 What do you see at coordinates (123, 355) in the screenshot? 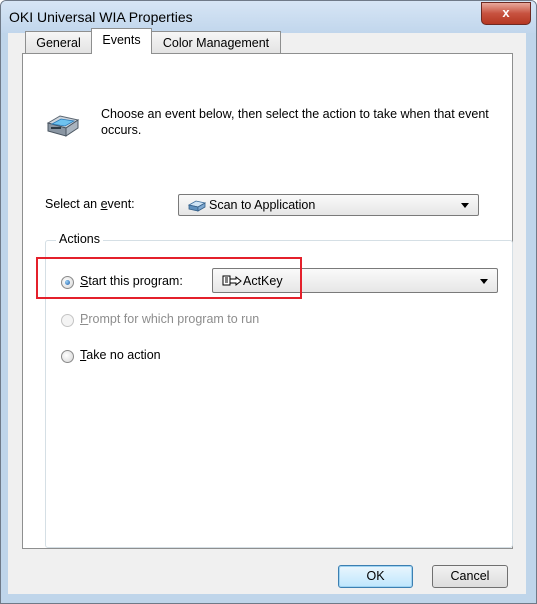
I see `no-action-label-text: ake no action` at bounding box center [123, 355].